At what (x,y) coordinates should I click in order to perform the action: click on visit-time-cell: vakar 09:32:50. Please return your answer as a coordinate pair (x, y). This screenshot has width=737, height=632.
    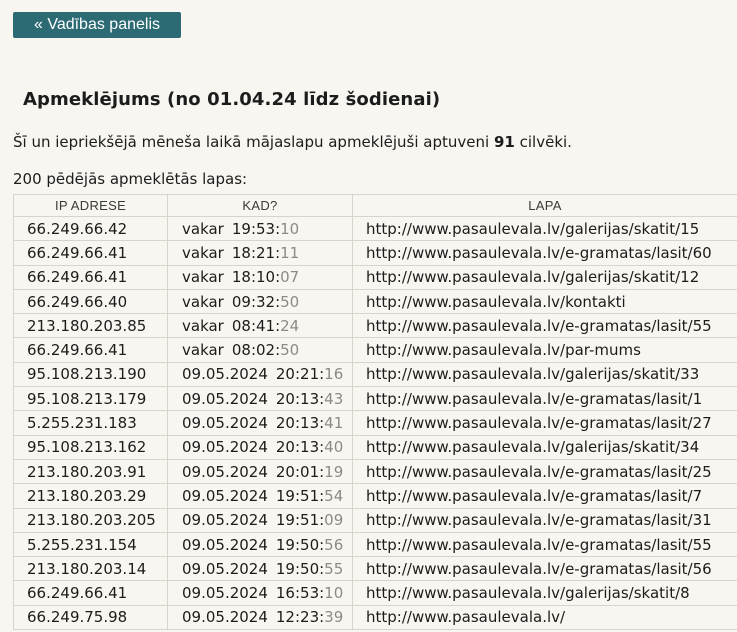
    Looking at the image, I should click on (260, 301).